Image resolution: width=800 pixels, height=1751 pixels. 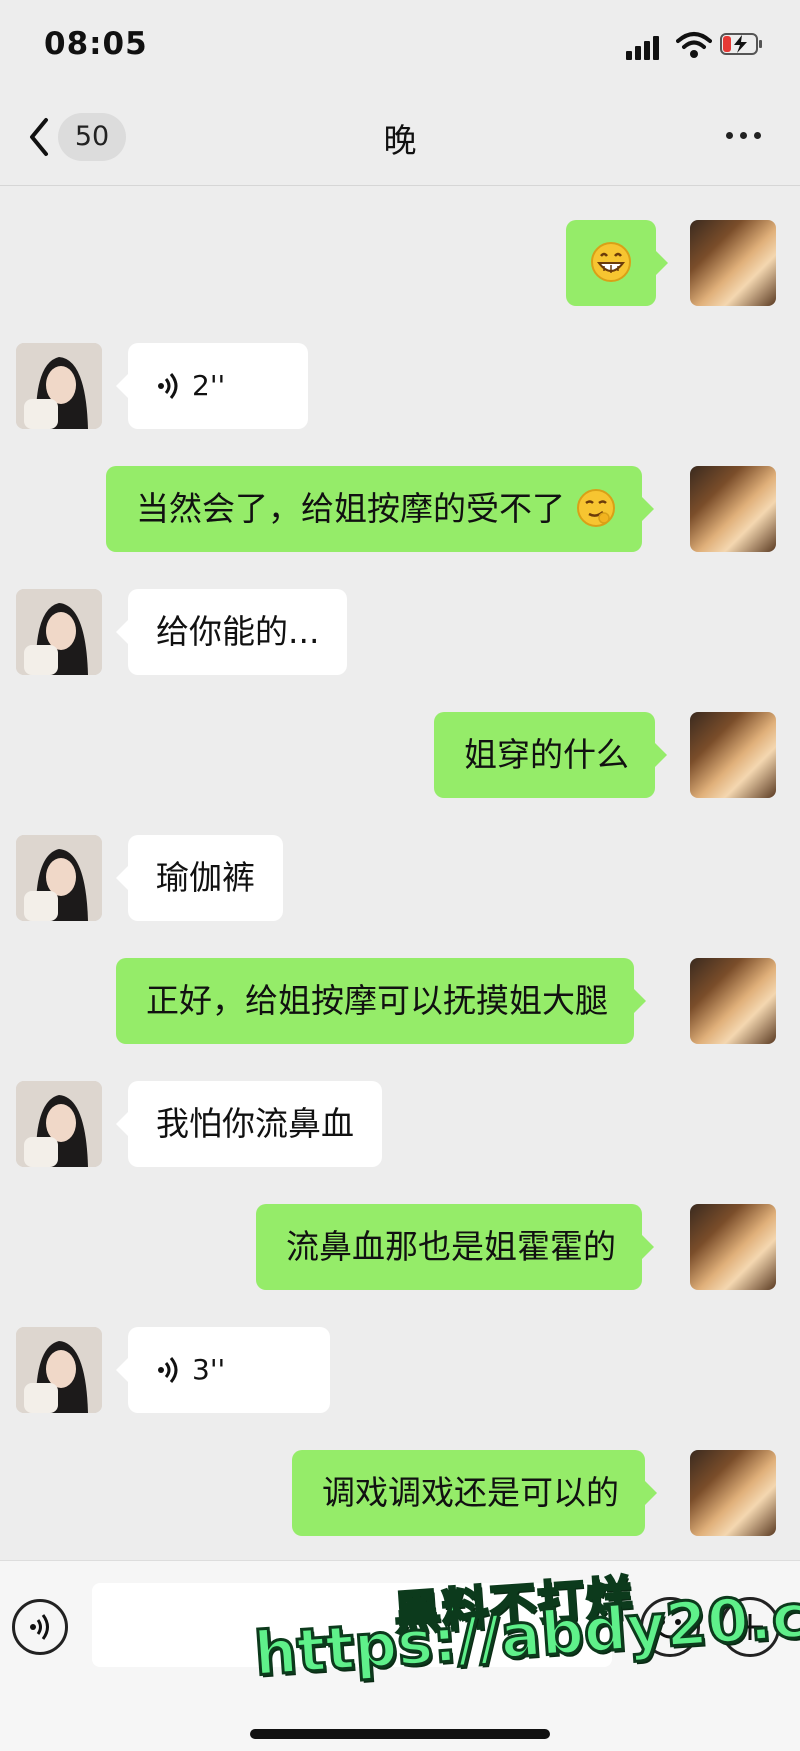 I want to click on sent-message-bubble: 流鼻血那也是姐霍霍的, so click(x=455, y=1247).